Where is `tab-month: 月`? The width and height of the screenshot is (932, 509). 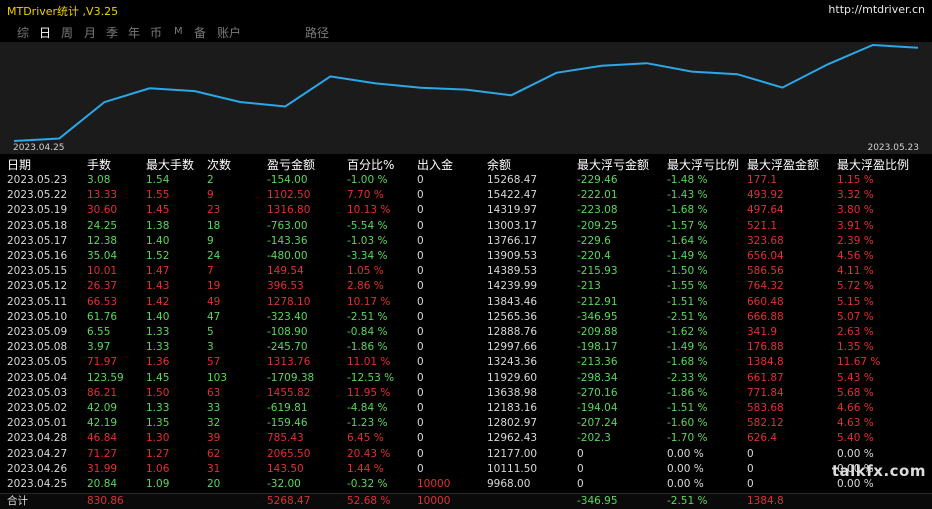
tab-month: 月 is located at coordinates (90, 32).